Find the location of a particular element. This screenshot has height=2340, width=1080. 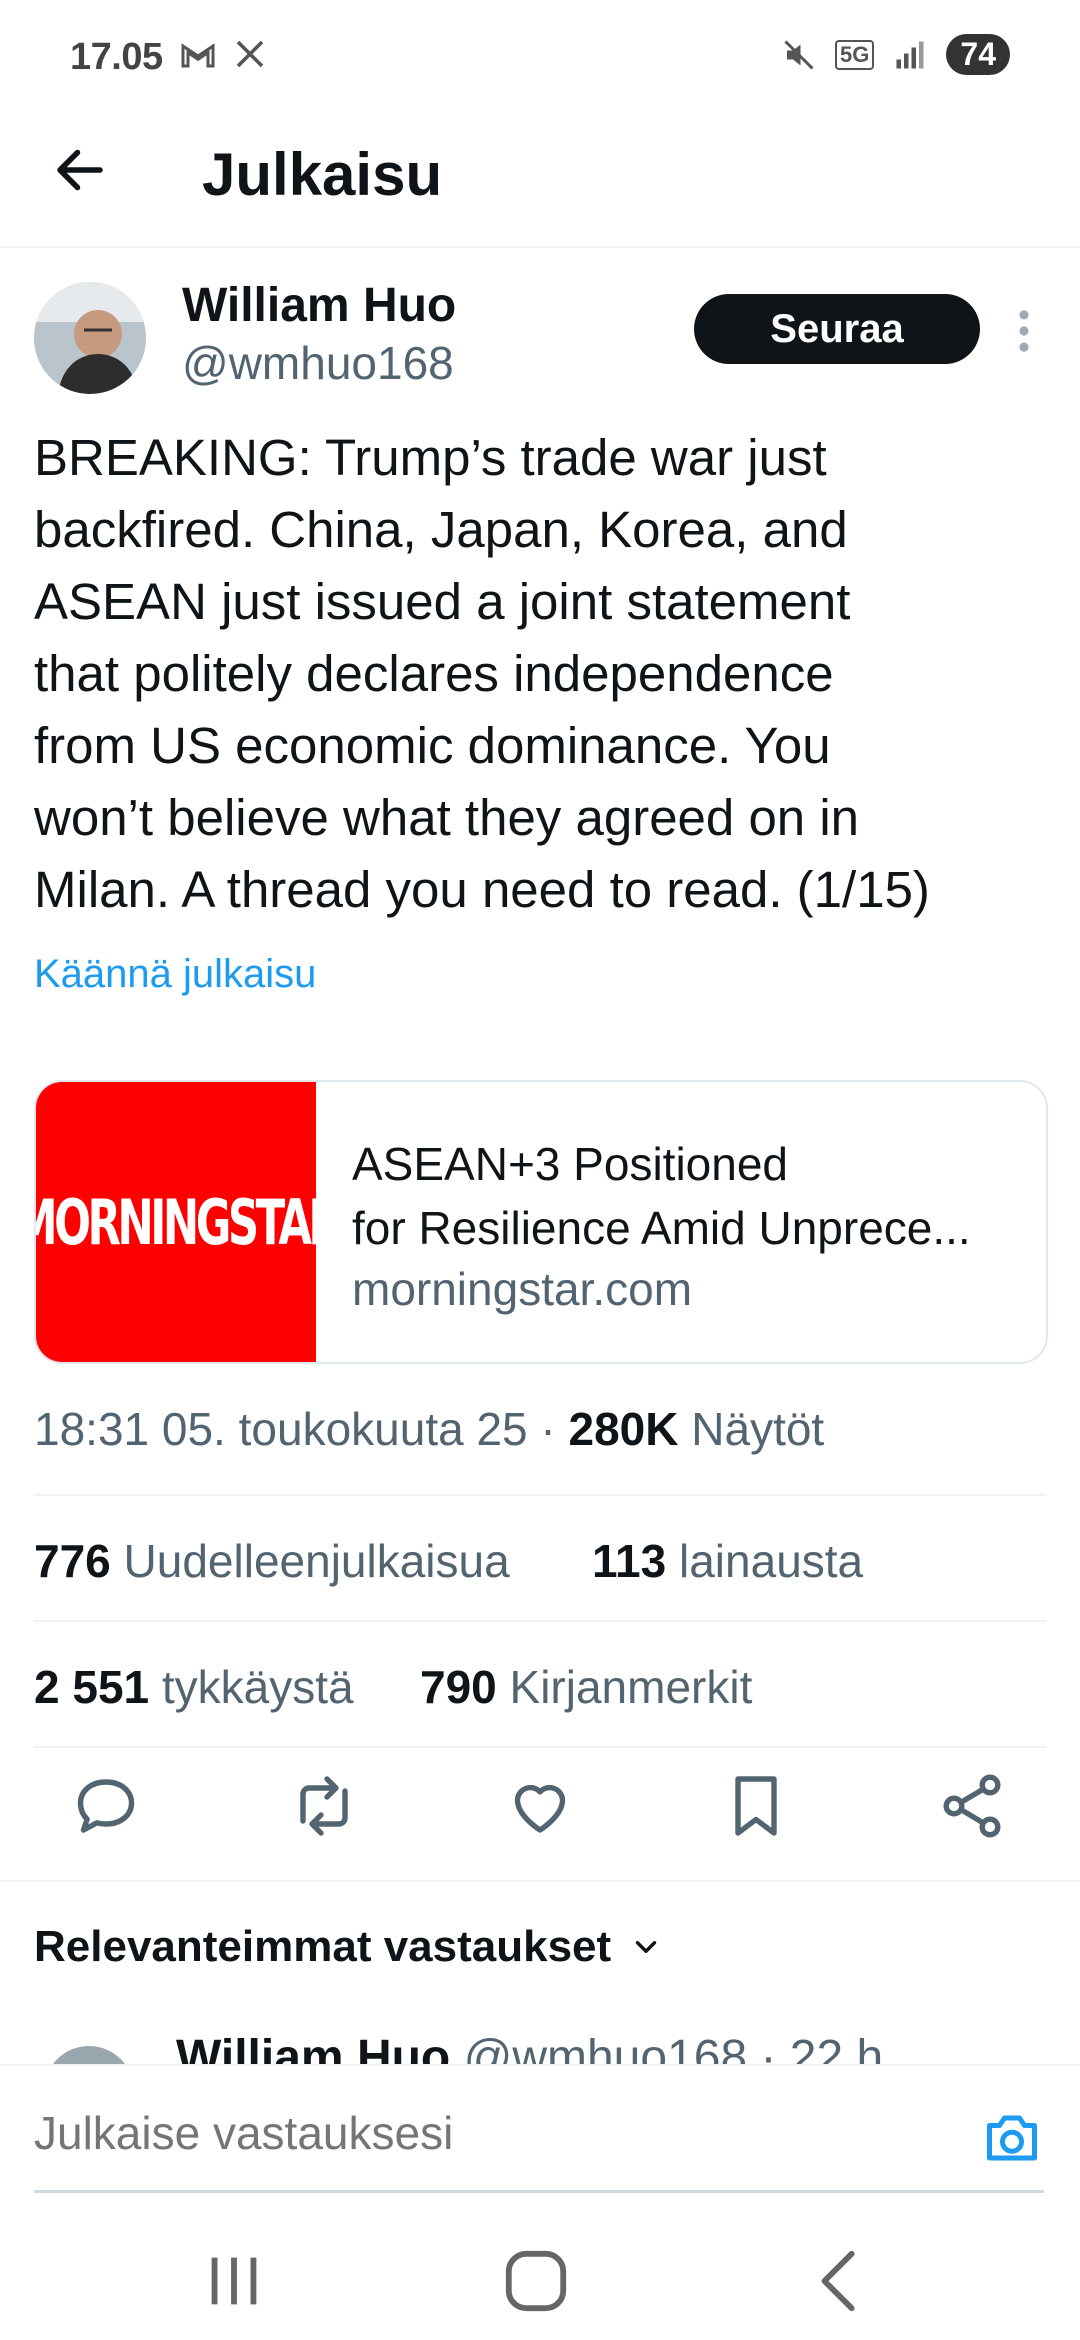

tweet-line: that politely declares independence is located at coordinates (434, 673).